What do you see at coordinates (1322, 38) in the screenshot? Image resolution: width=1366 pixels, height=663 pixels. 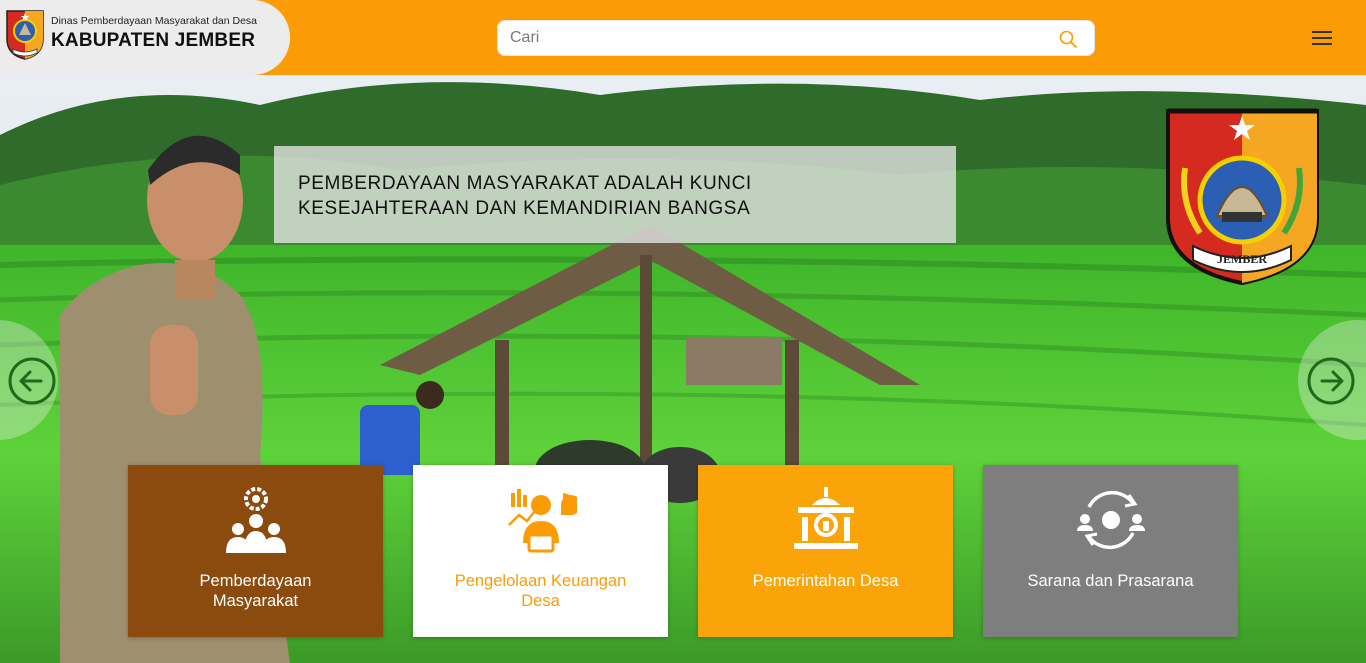 I see `hamburger-menu-icon` at bounding box center [1322, 38].